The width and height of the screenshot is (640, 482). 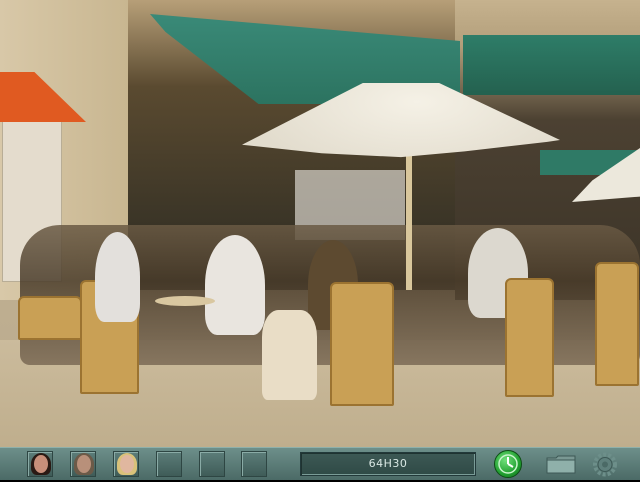 I want to click on man-portrait-icon, so click(x=83, y=464).